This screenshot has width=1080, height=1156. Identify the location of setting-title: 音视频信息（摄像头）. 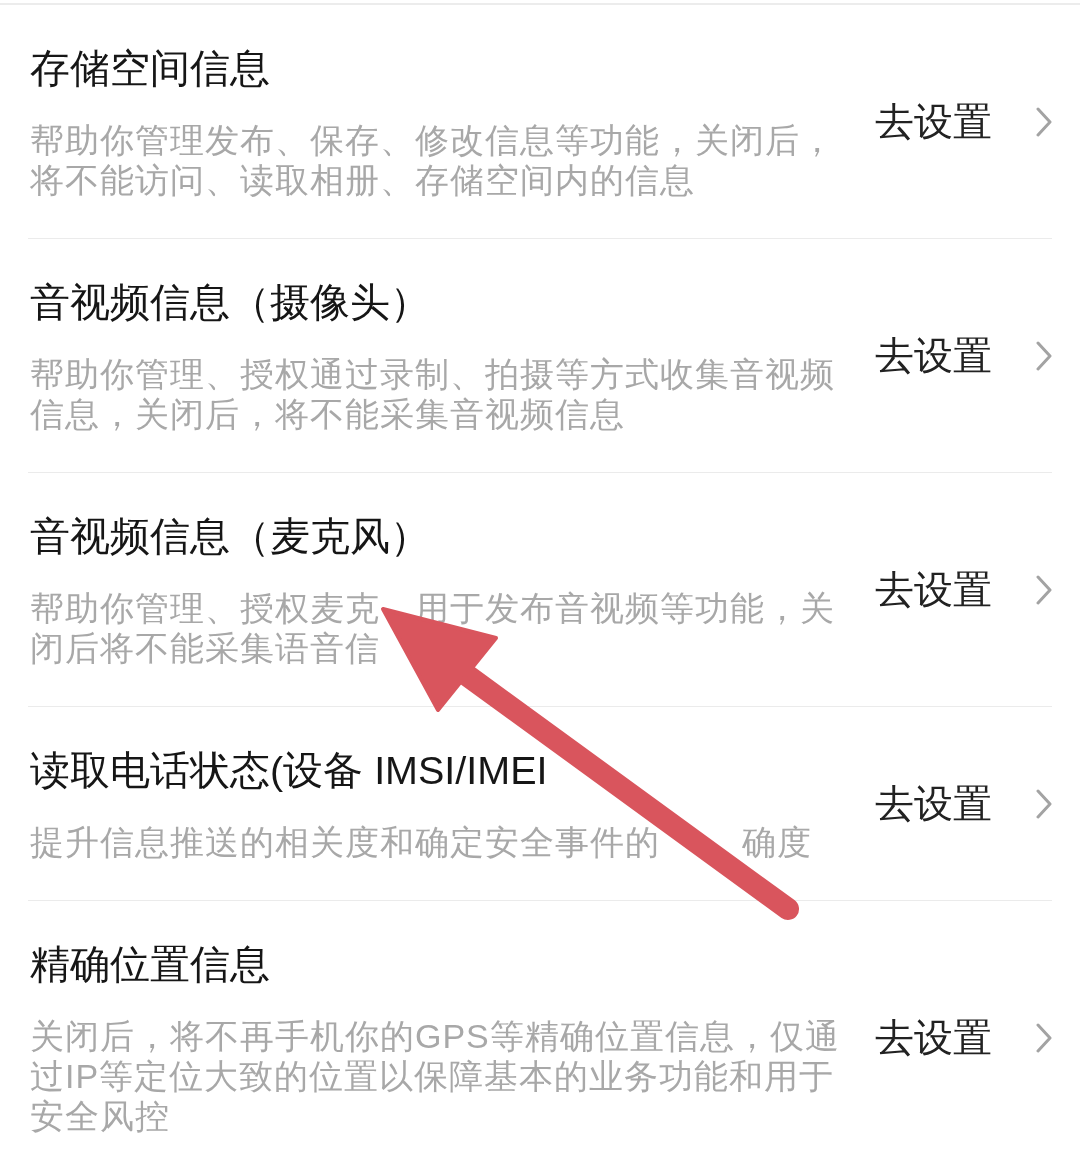
(230, 302).